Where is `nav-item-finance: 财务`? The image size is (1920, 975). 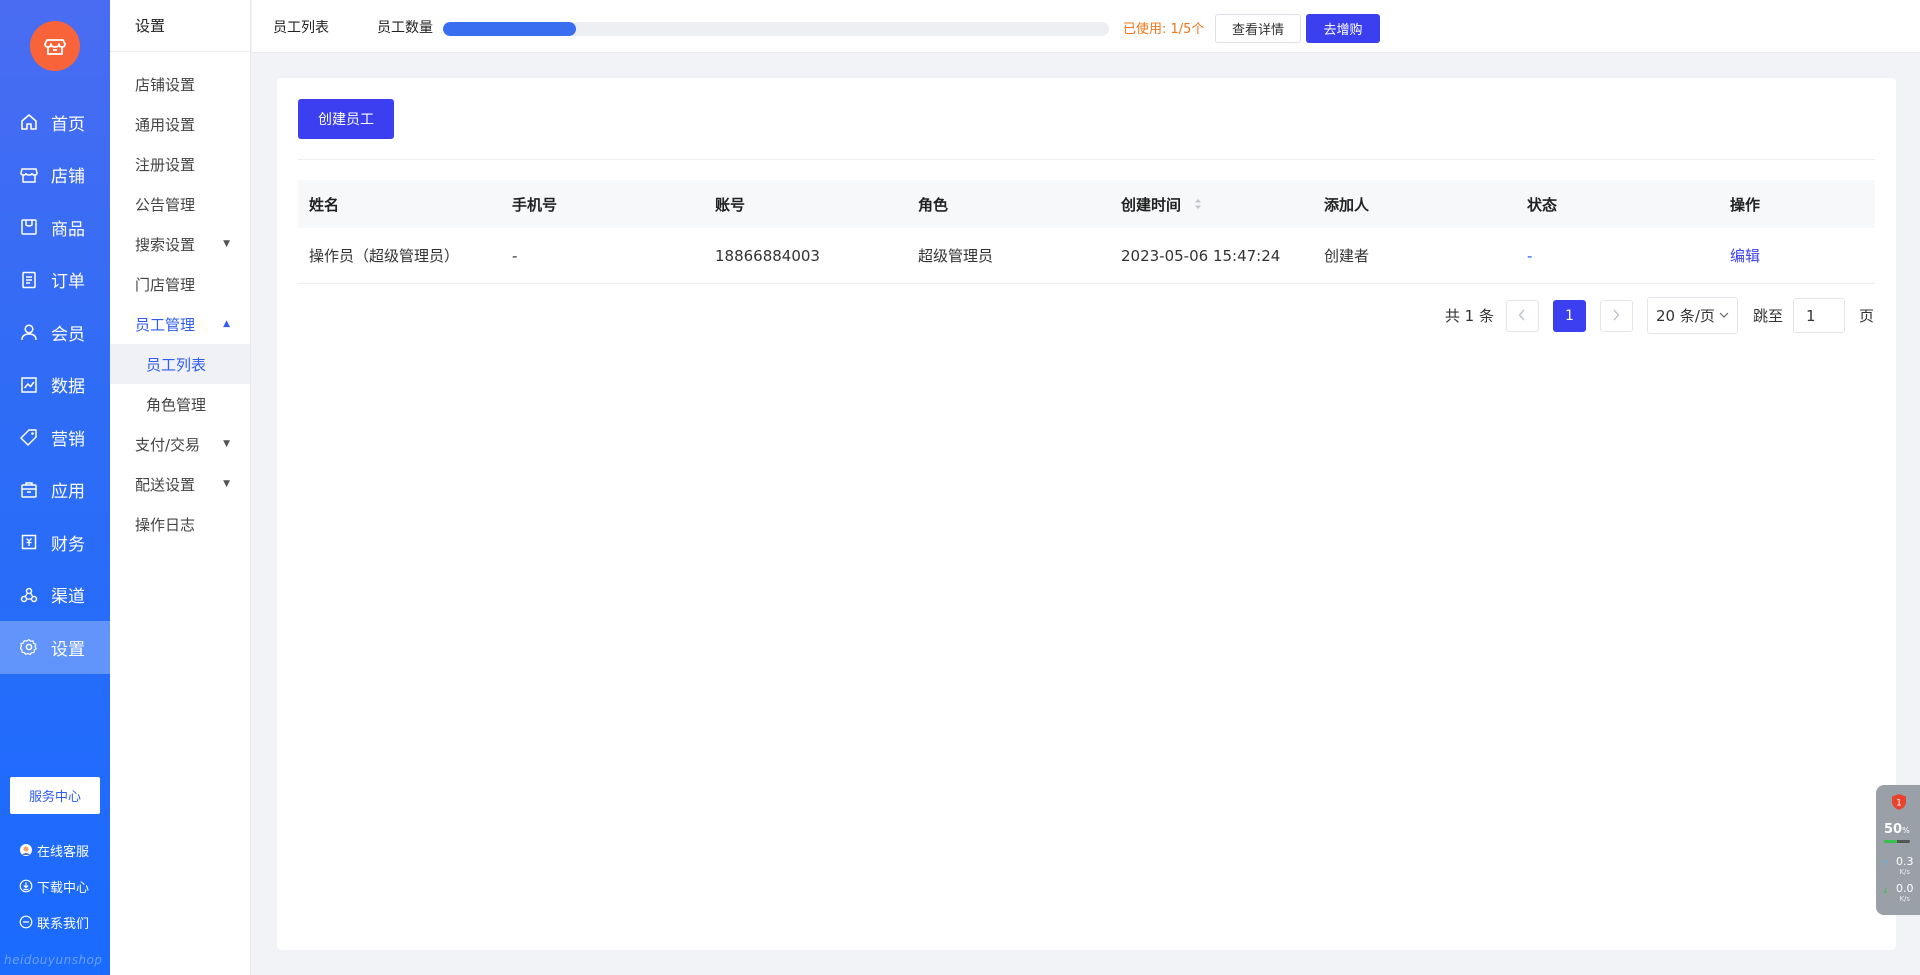
nav-item-finance: 财务 is located at coordinates (55, 542).